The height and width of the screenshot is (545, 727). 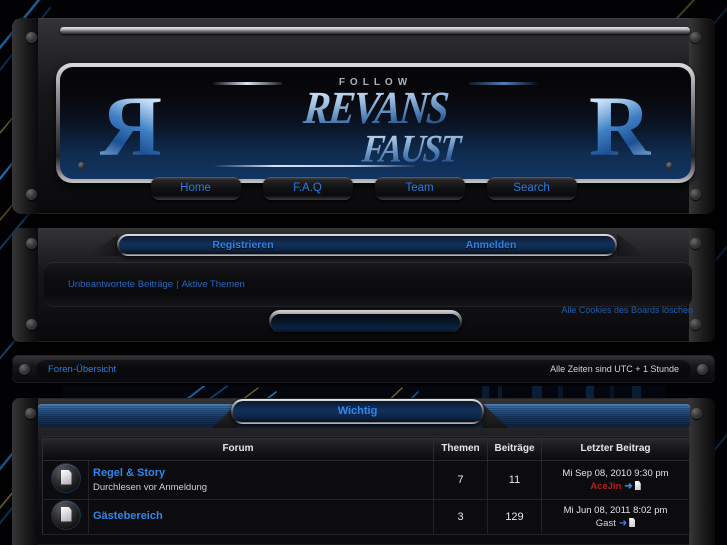 What do you see at coordinates (247, 83) in the screenshot?
I see `logo-rule-left` at bounding box center [247, 83].